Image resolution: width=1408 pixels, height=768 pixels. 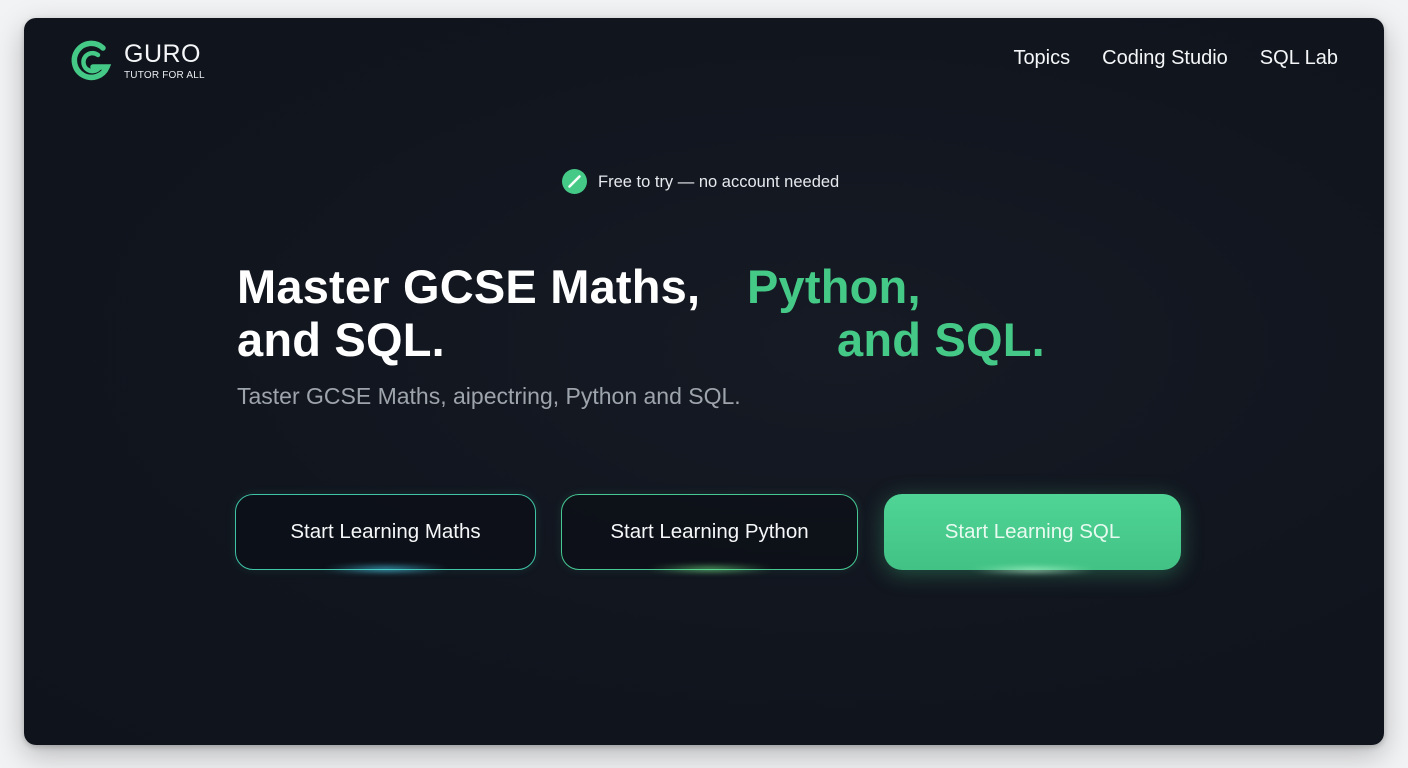 I want to click on sql-button-label: Start Learning SQL, so click(x=1032, y=531).